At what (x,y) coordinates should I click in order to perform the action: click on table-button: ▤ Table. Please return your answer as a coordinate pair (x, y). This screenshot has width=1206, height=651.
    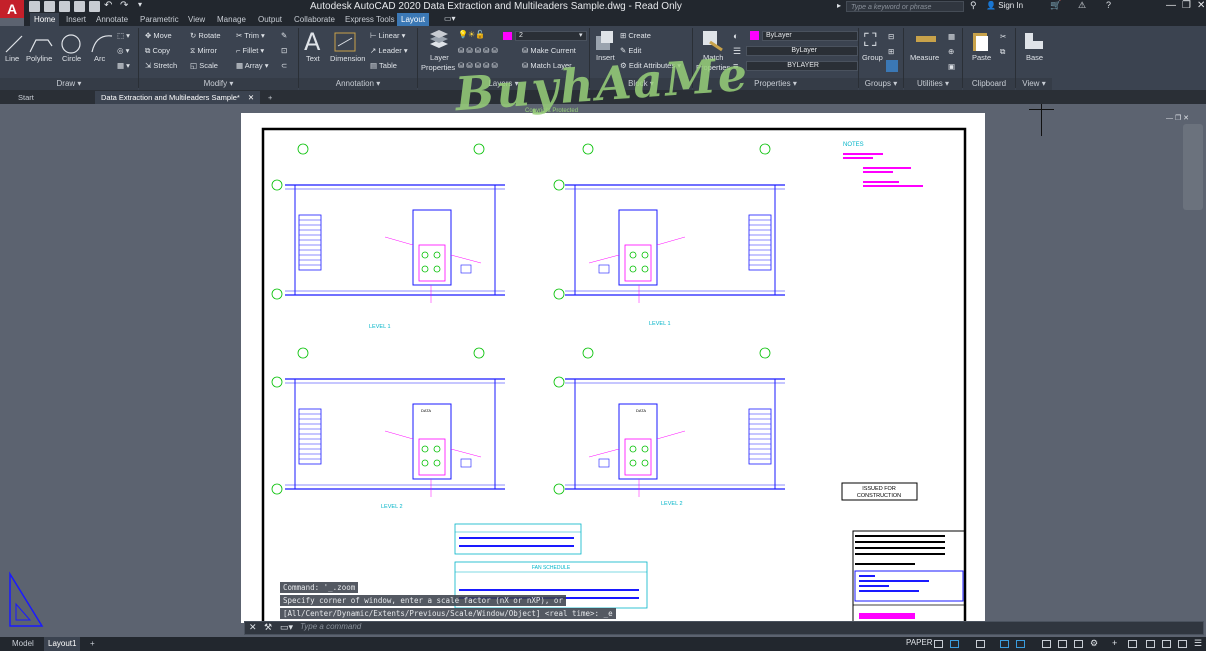
    Looking at the image, I should click on (383, 65).